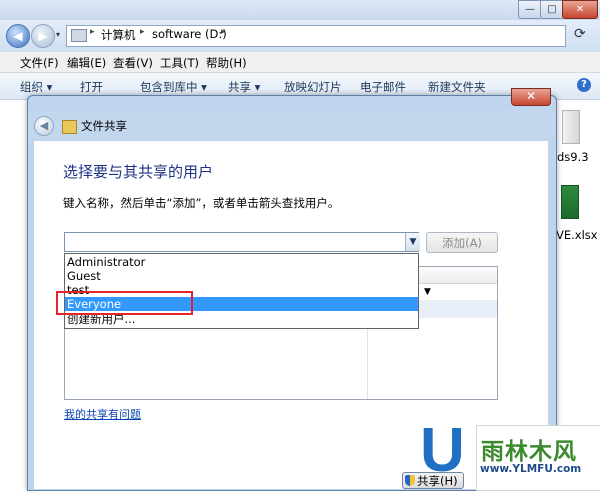  What do you see at coordinates (102, 414) in the screenshot?
I see `sharing-help-link: 我的共享有问题` at bounding box center [102, 414].